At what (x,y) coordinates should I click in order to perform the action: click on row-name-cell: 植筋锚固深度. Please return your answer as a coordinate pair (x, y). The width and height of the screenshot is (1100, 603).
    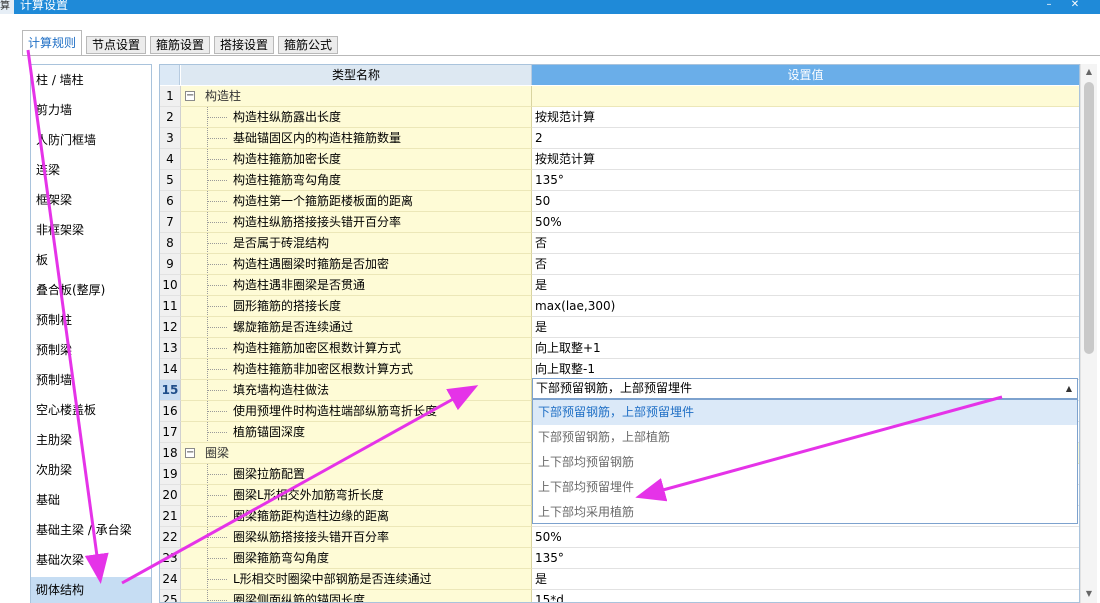
    Looking at the image, I should click on (356, 432).